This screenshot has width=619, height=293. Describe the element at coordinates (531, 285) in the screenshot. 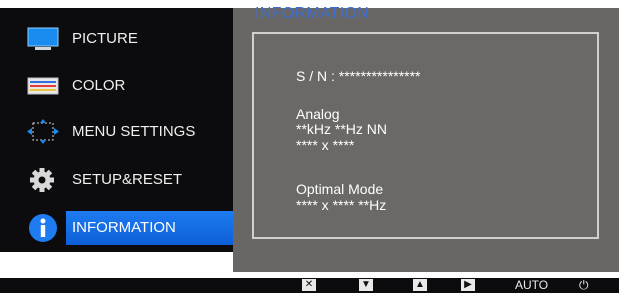

I see `auto-button: AUTO` at that location.